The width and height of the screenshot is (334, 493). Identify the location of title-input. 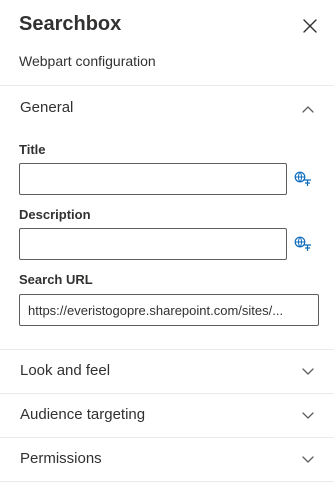
(153, 179).